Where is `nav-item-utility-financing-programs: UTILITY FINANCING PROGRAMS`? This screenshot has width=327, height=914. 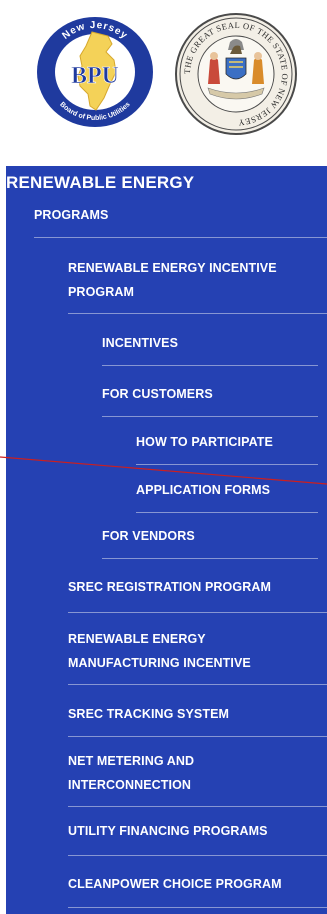
nav-item-utility-financing-programs: UTILITY FINANCING PROGRAMS is located at coordinates (168, 831).